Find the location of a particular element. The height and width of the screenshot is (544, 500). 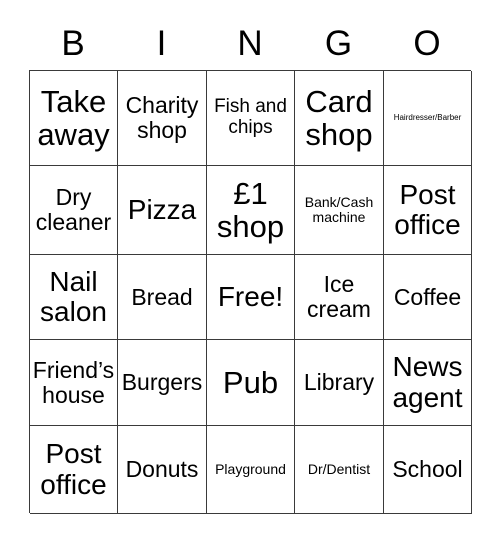

bingo-cell-label: Dry cleaner is located at coordinates (73, 209).